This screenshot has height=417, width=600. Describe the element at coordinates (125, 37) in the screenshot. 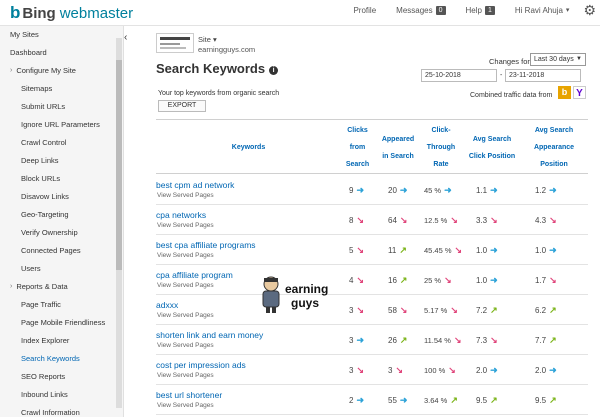

I see `collapse-sidebar-icon: ‹` at that location.